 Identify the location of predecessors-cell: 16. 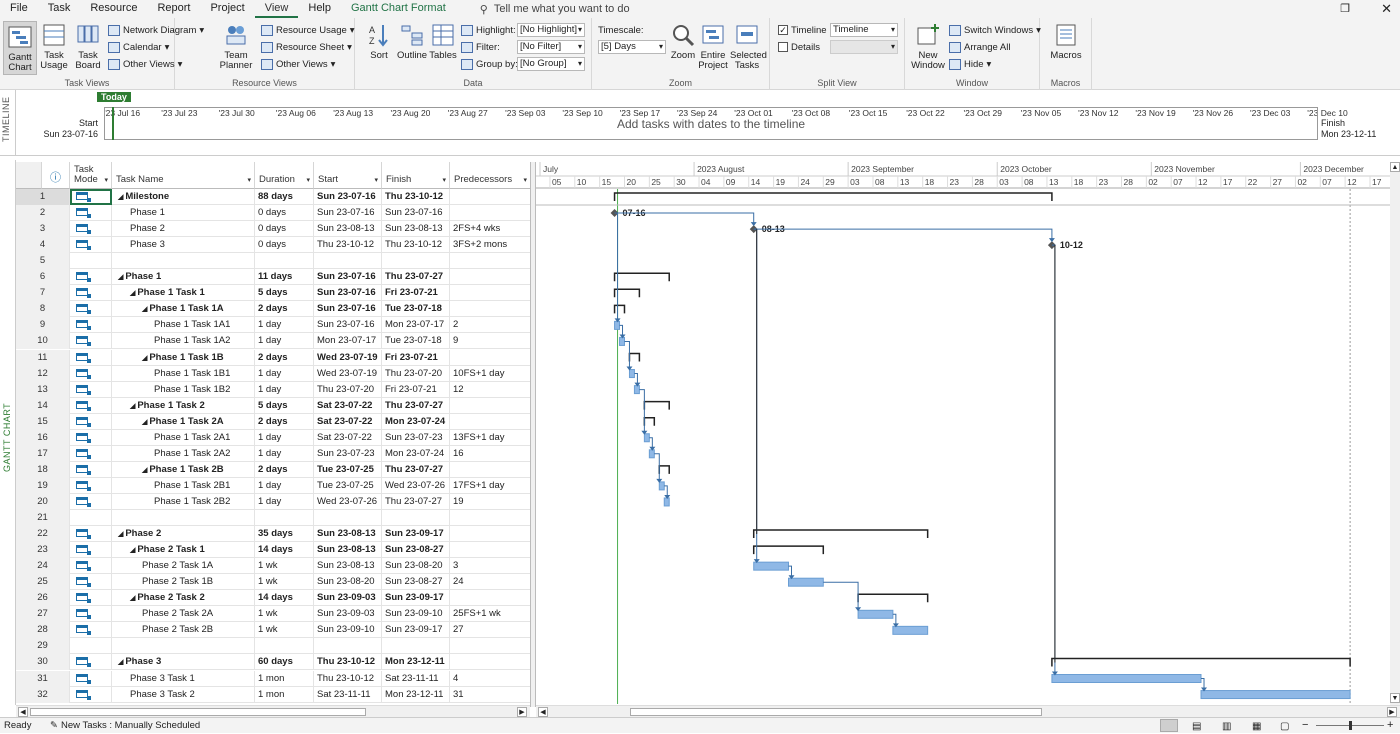
(490, 454).